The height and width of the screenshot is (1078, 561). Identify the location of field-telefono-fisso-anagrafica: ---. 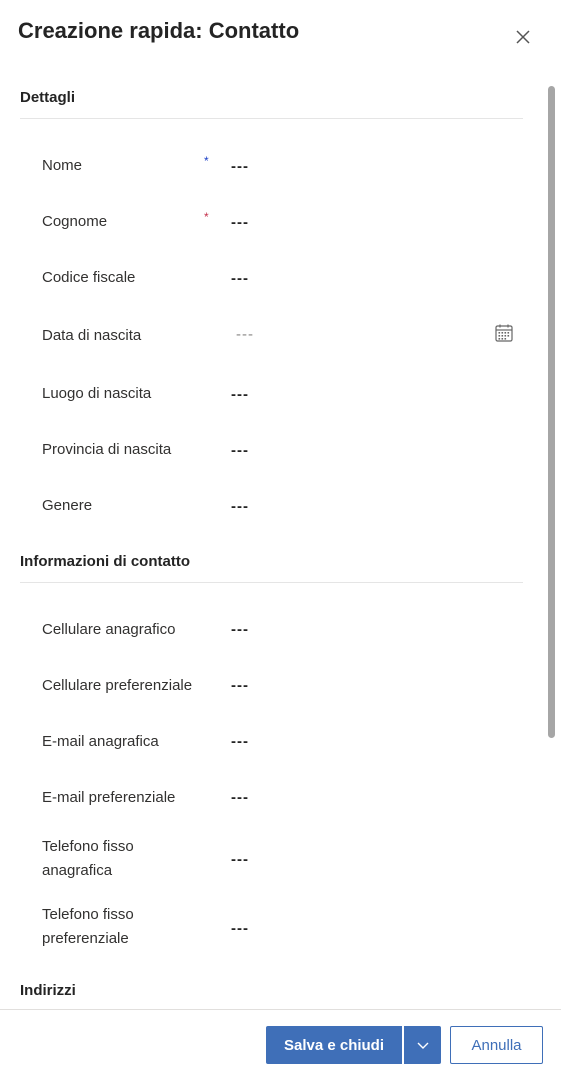
(240, 859).